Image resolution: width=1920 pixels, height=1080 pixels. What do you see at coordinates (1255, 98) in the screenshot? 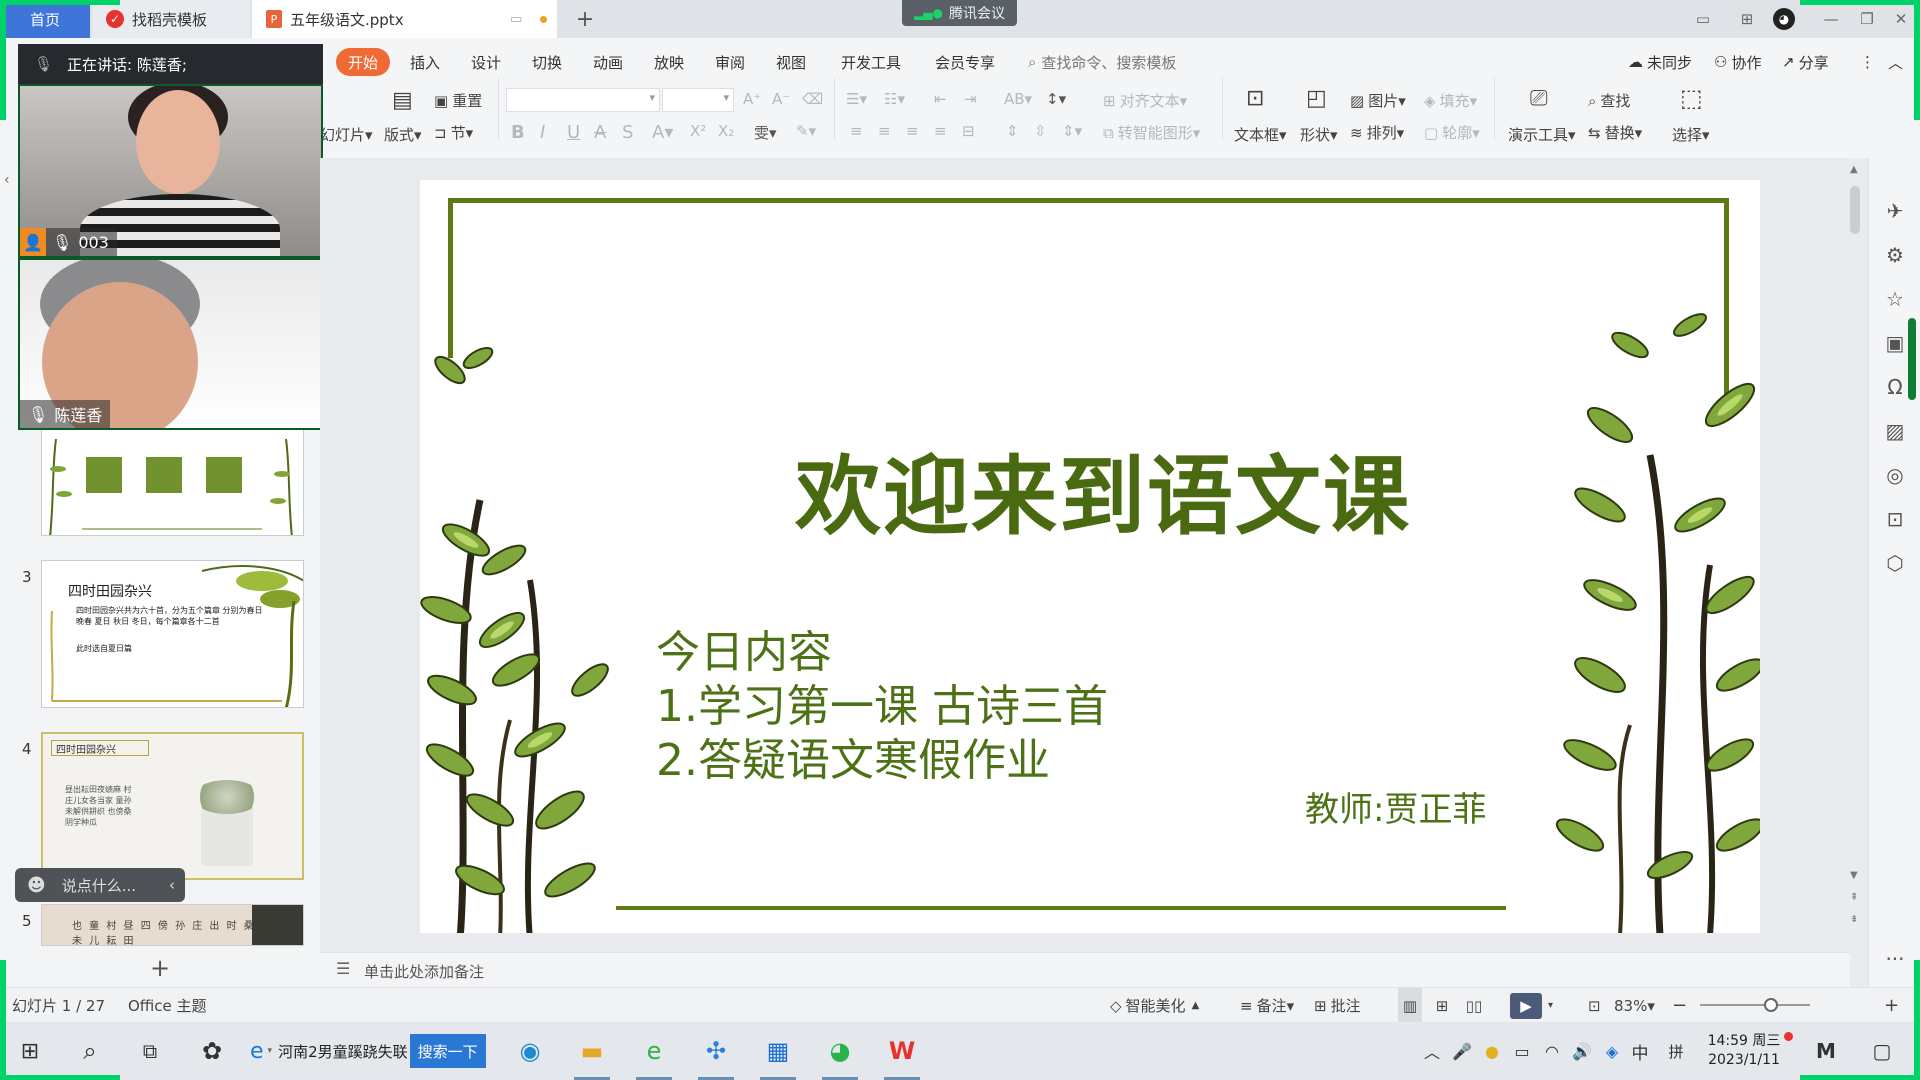
I see `textbox-icon: ⊡` at bounding box center [1255, 98].